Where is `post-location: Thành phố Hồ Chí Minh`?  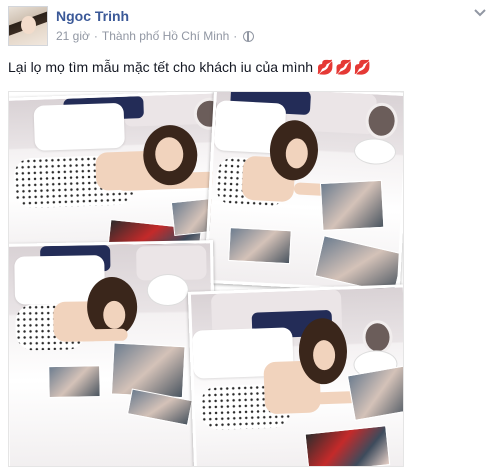
post-location: Thành phố Hồ Chí Minh is located at coordinates (165, 36).